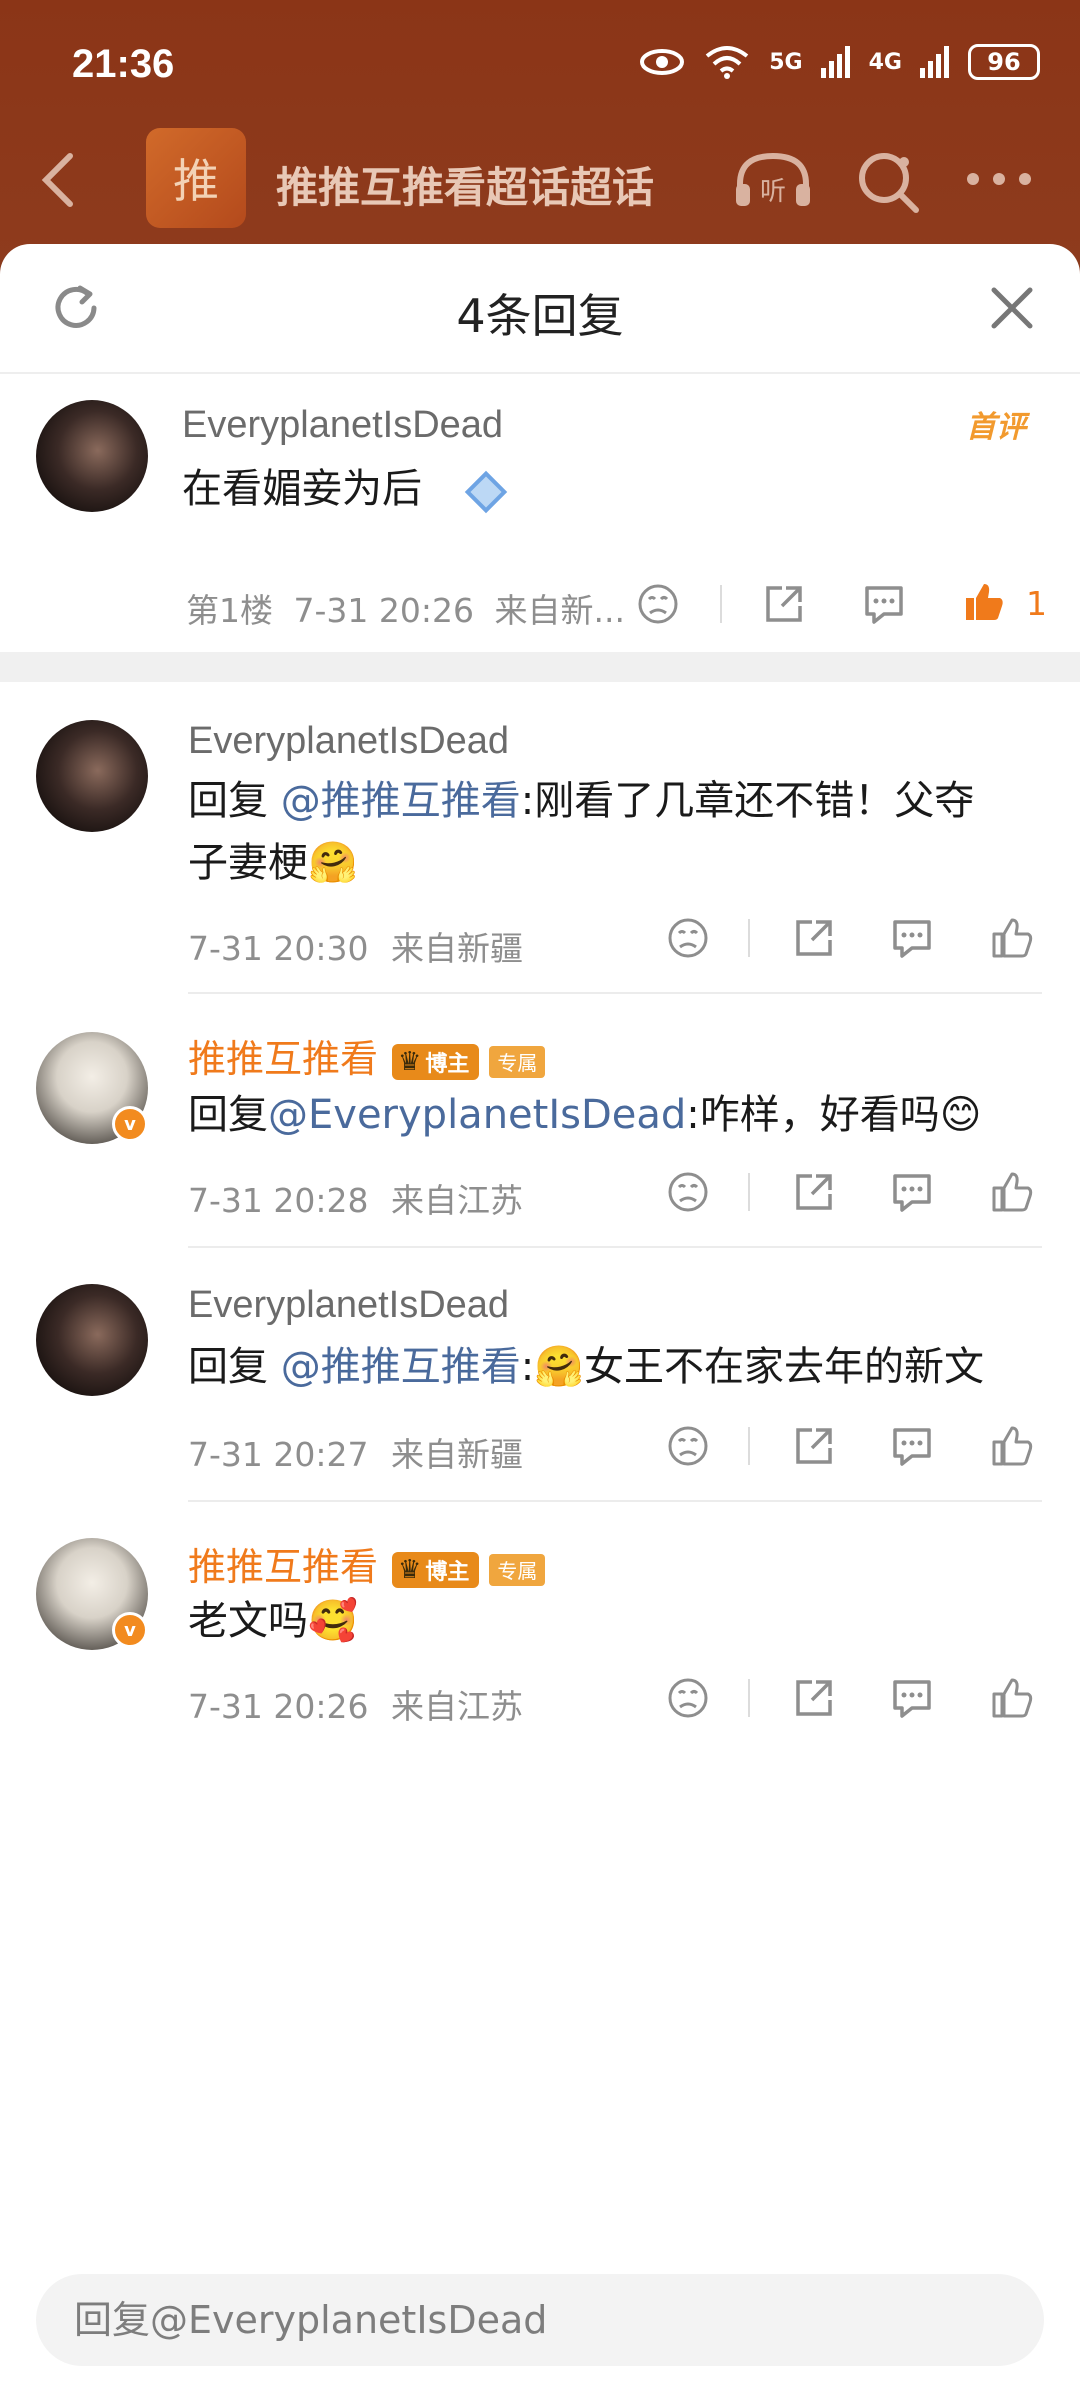  Describe the element at coordinates (457, 1200) in the screenshot. I see `reply-source: 来自江苏` at that location.